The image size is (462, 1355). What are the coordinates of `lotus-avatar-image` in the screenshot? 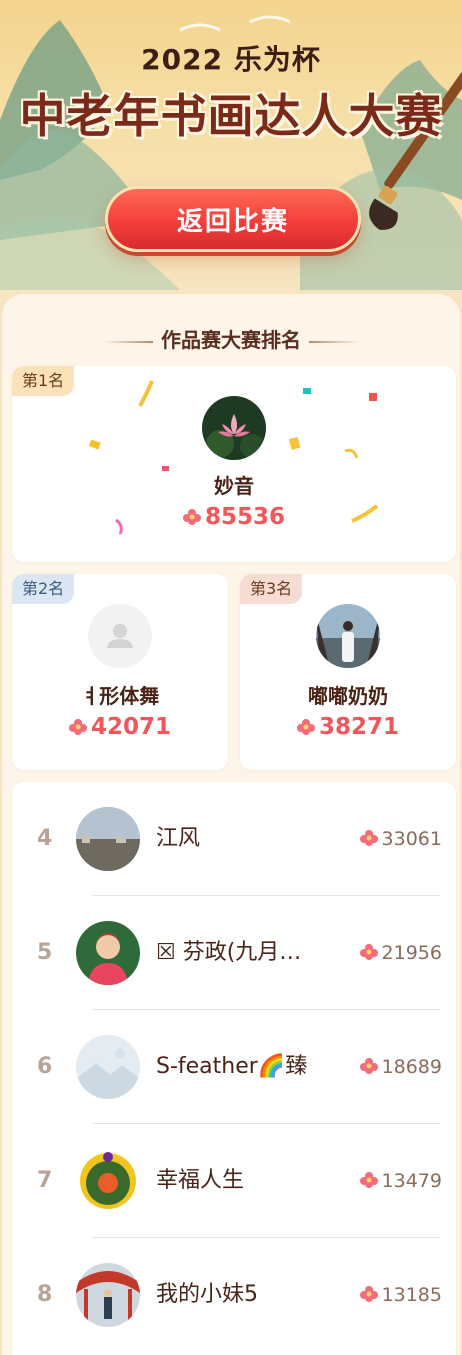 It's located at (234, 428).